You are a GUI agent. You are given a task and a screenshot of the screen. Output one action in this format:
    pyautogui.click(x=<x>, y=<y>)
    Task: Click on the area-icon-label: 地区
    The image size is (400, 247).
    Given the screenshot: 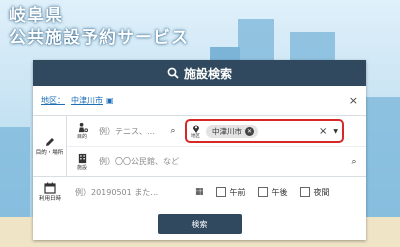 What is the action you would take?
    pyautogui.click(x=195, y=136)
    